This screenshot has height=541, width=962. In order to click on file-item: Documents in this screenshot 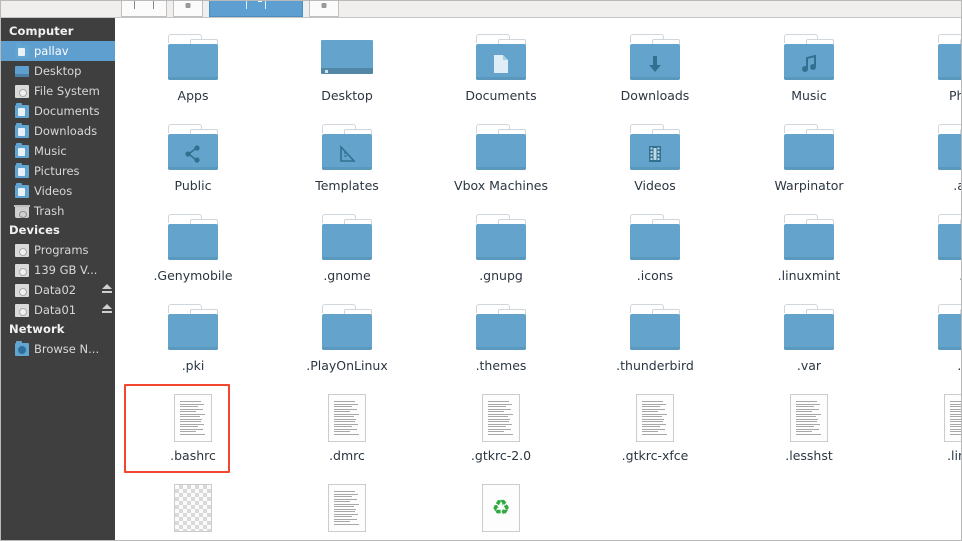, I will do `click(501, 73)`.